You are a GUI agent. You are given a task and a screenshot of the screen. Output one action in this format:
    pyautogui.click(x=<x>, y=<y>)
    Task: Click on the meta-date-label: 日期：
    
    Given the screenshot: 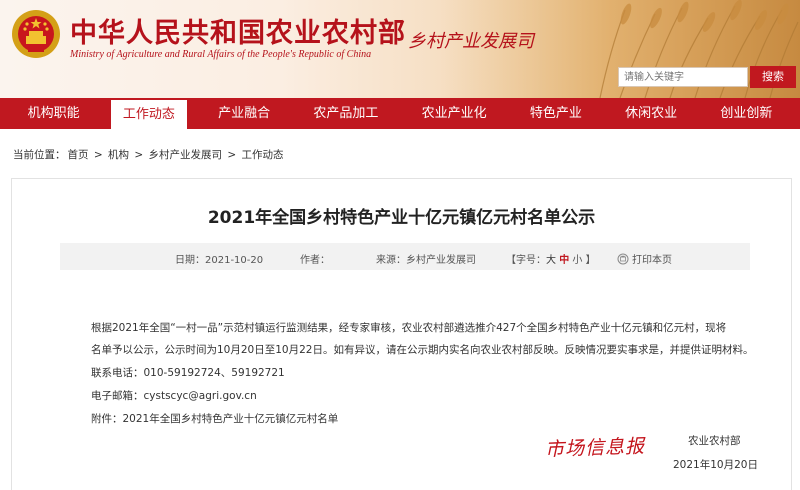 What is the action you would take?
    pyautogui.click(x=190, y=260)
    